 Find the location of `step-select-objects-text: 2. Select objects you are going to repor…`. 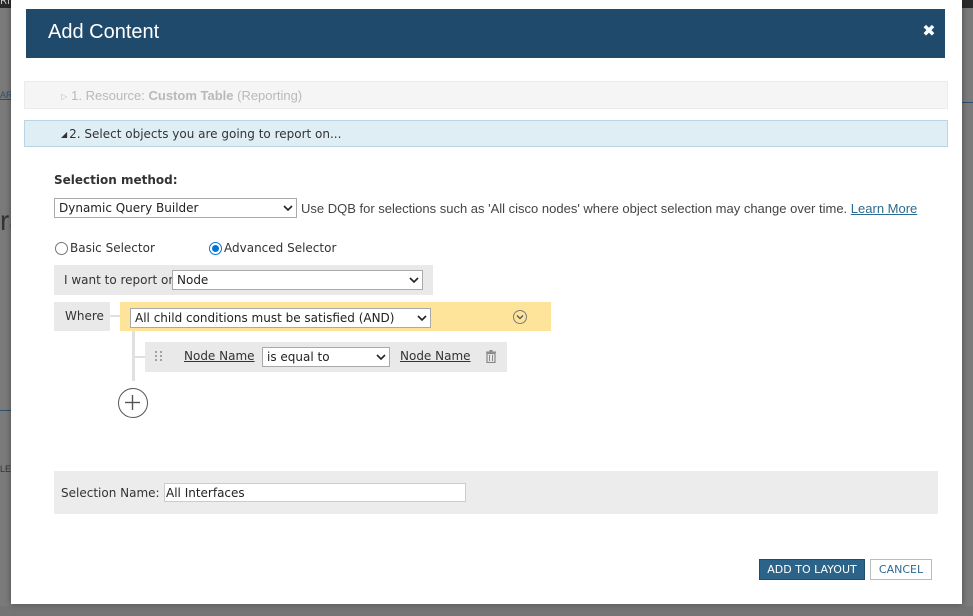

step-select-objects-text: 2. Select objects you are going to repor… is located at coordinates (205, 134).